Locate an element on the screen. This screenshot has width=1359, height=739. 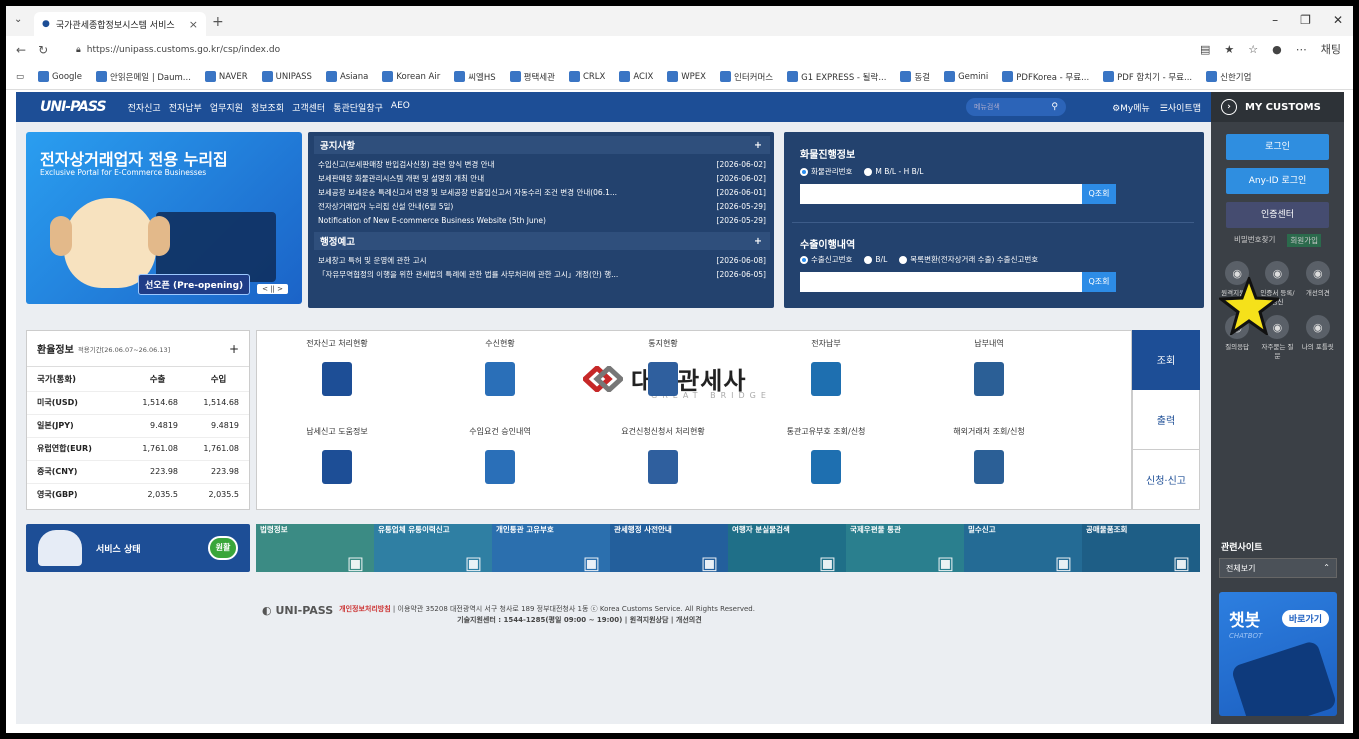
notice-row: 보세판매장 화물관리시스템 개편 및 설명회 개최 안내 [2026-06-02] is located at coordinates (542, 178).